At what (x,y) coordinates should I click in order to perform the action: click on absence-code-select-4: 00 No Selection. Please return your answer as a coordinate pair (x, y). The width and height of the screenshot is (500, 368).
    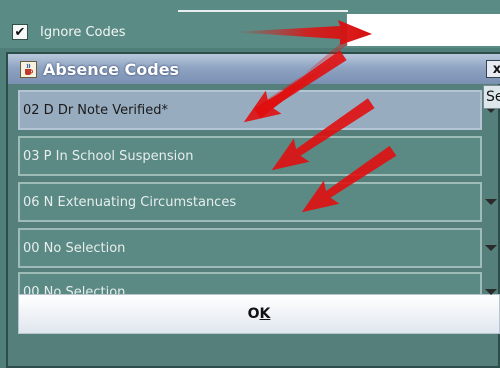
    Looking at the image, I should click on (250, 248).